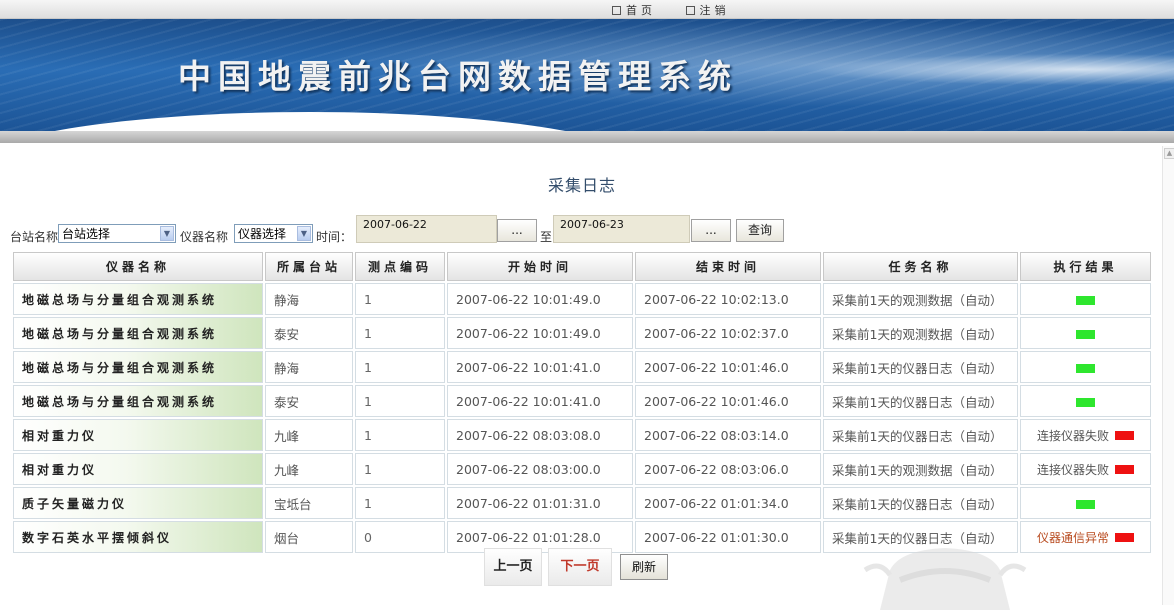 The image size is (1174, 610). What do you see at coordinates (86, 234) in the screenshot?
I see `station-select-value: 台站选择` at bounding box center [86, 234].